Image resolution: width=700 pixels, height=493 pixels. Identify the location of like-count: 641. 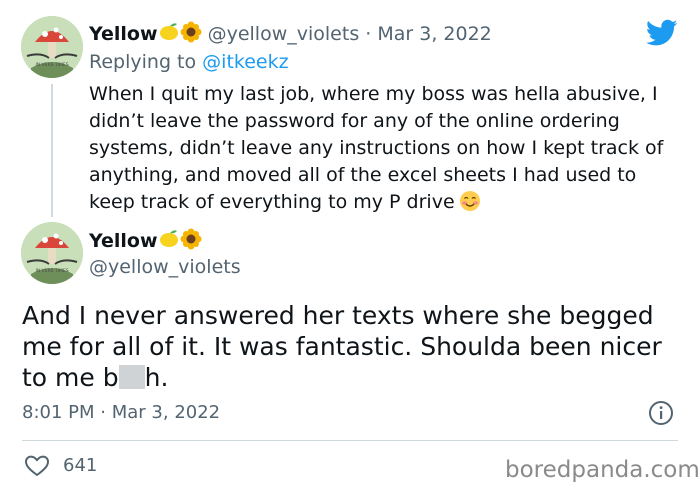
(80, 465).